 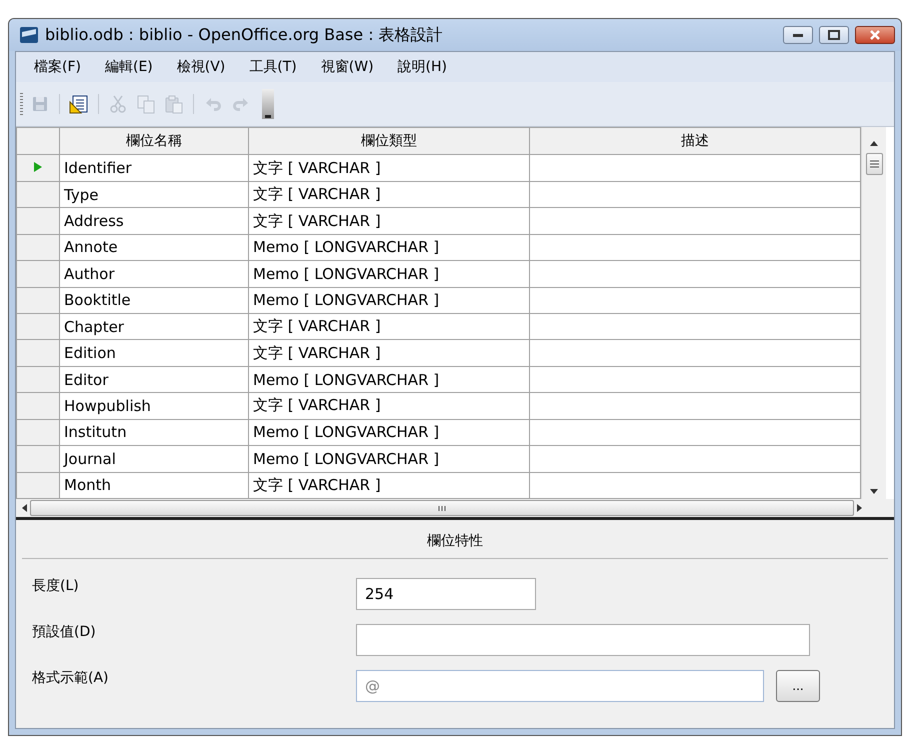 I want to click on column-header: 欄位名稱, so click(x=154, y=141).